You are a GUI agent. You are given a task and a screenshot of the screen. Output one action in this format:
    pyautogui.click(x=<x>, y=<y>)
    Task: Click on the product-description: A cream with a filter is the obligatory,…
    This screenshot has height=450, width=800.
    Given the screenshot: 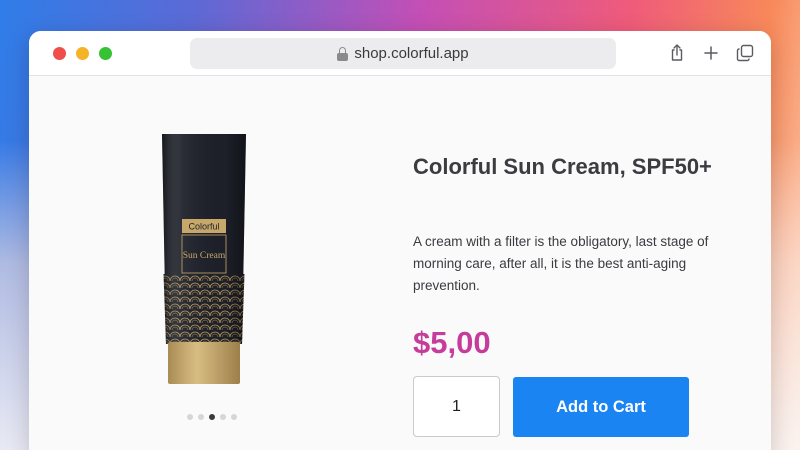 What is the action you would take?
    pyautogui.click(x=561, y=263)
    